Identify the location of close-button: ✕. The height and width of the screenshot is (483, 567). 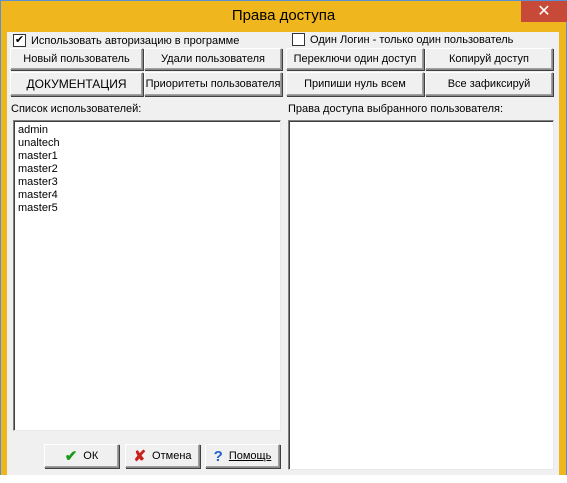
(544, 11).